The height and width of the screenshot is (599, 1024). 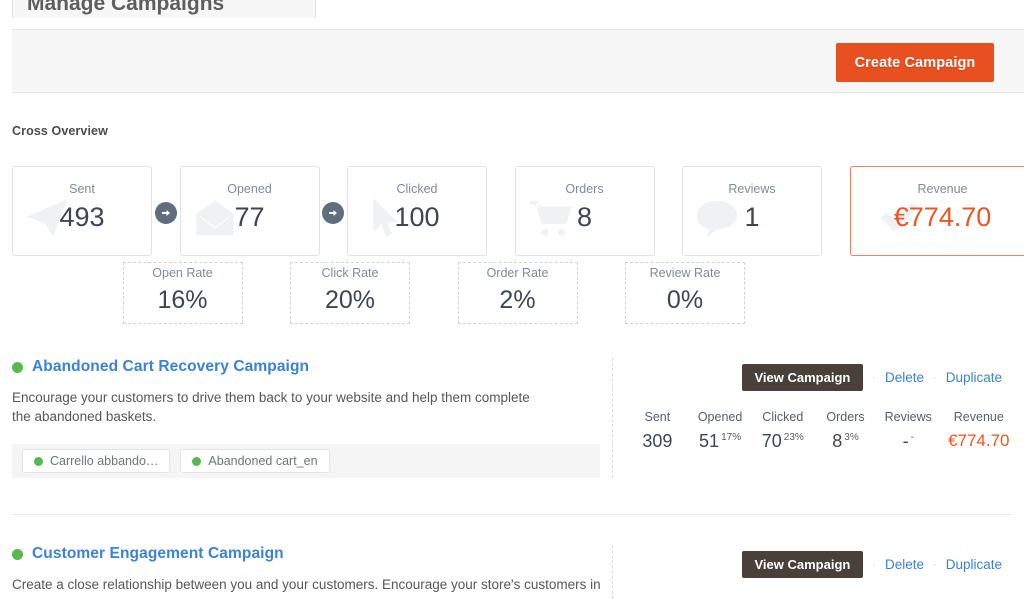 I want to click on stat-column-orders: Orders 8 3%, so click(x=845, y=431).